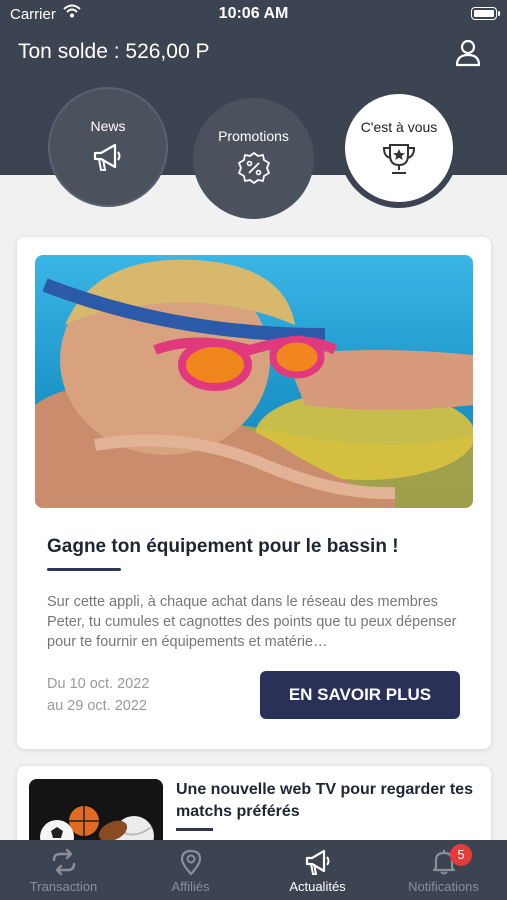  I want to click on battery-icon, so click(485, 13).